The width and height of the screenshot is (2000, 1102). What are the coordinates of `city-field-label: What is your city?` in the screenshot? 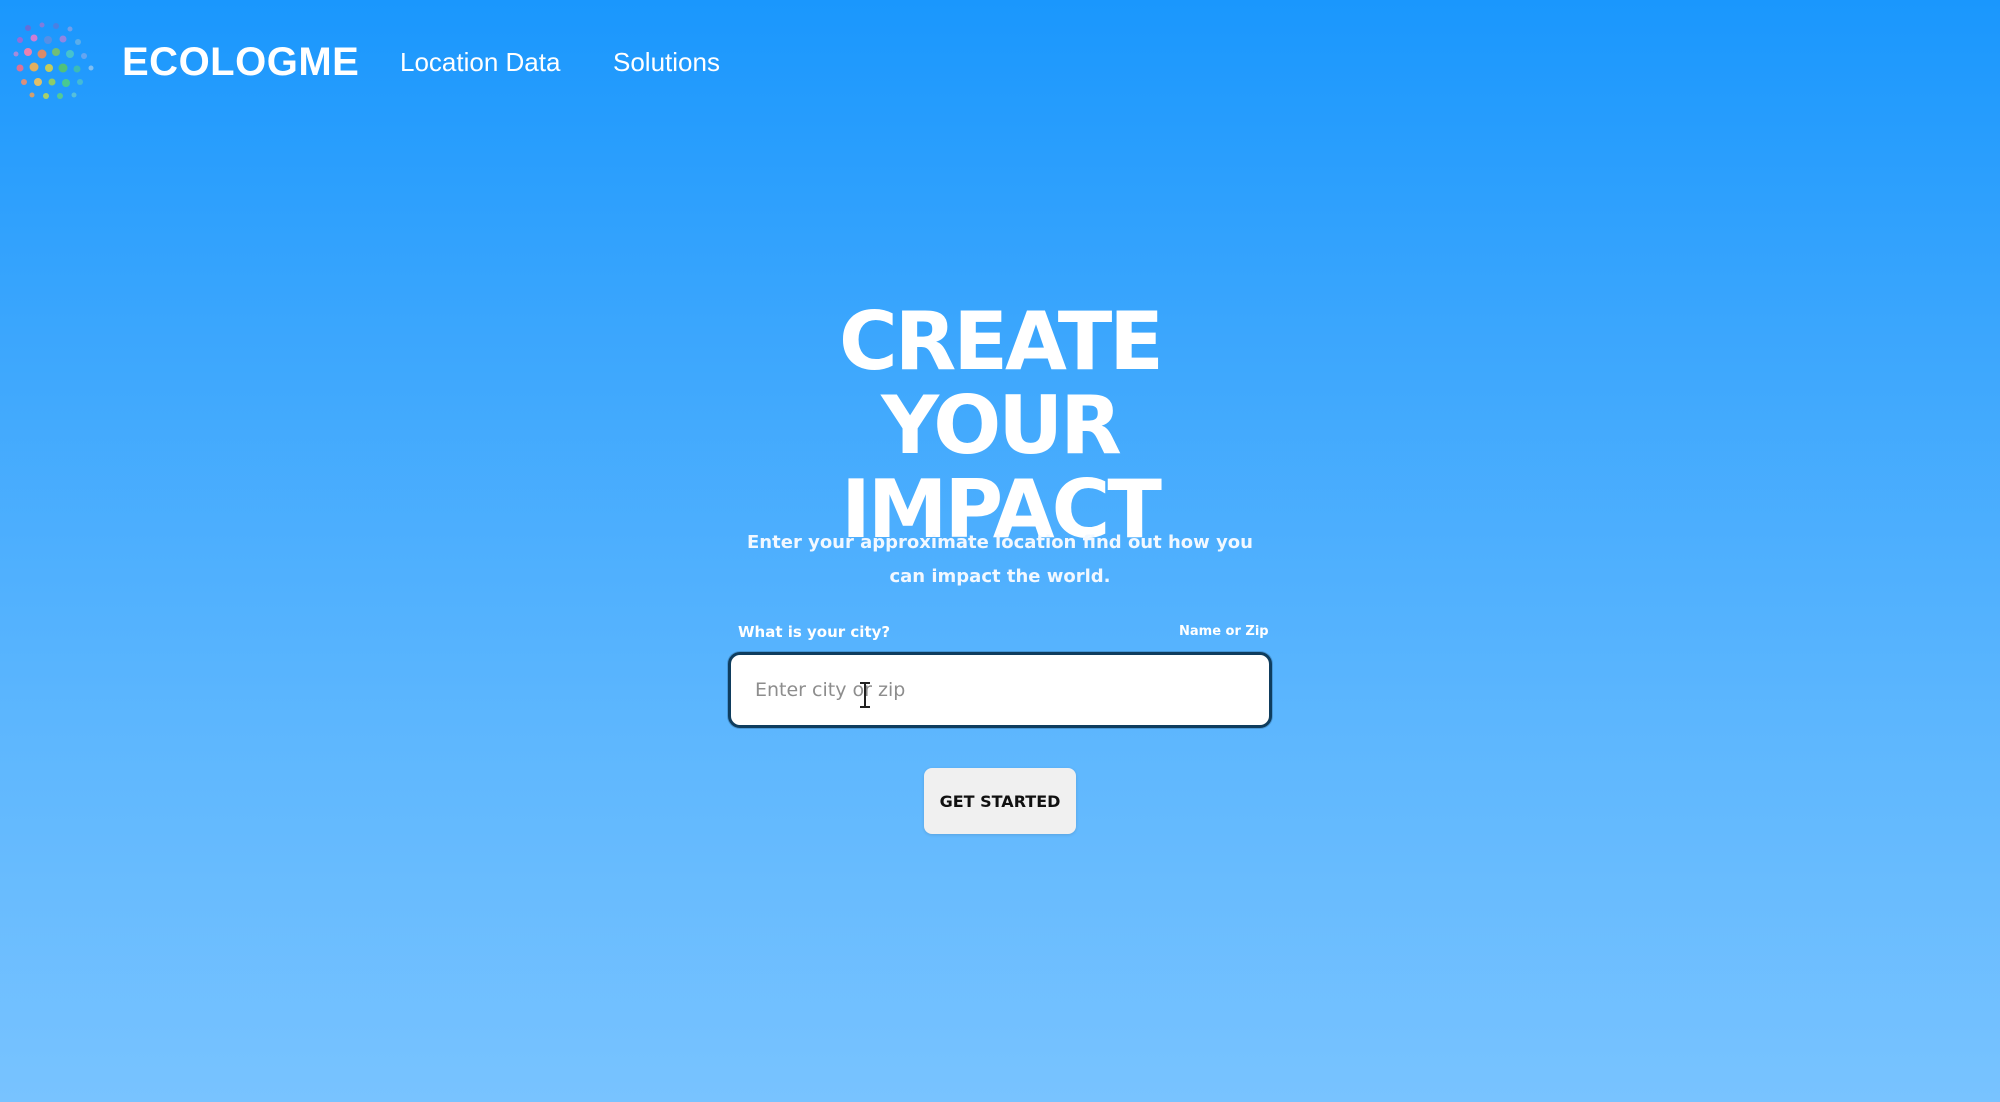 It's located at (814, 632).